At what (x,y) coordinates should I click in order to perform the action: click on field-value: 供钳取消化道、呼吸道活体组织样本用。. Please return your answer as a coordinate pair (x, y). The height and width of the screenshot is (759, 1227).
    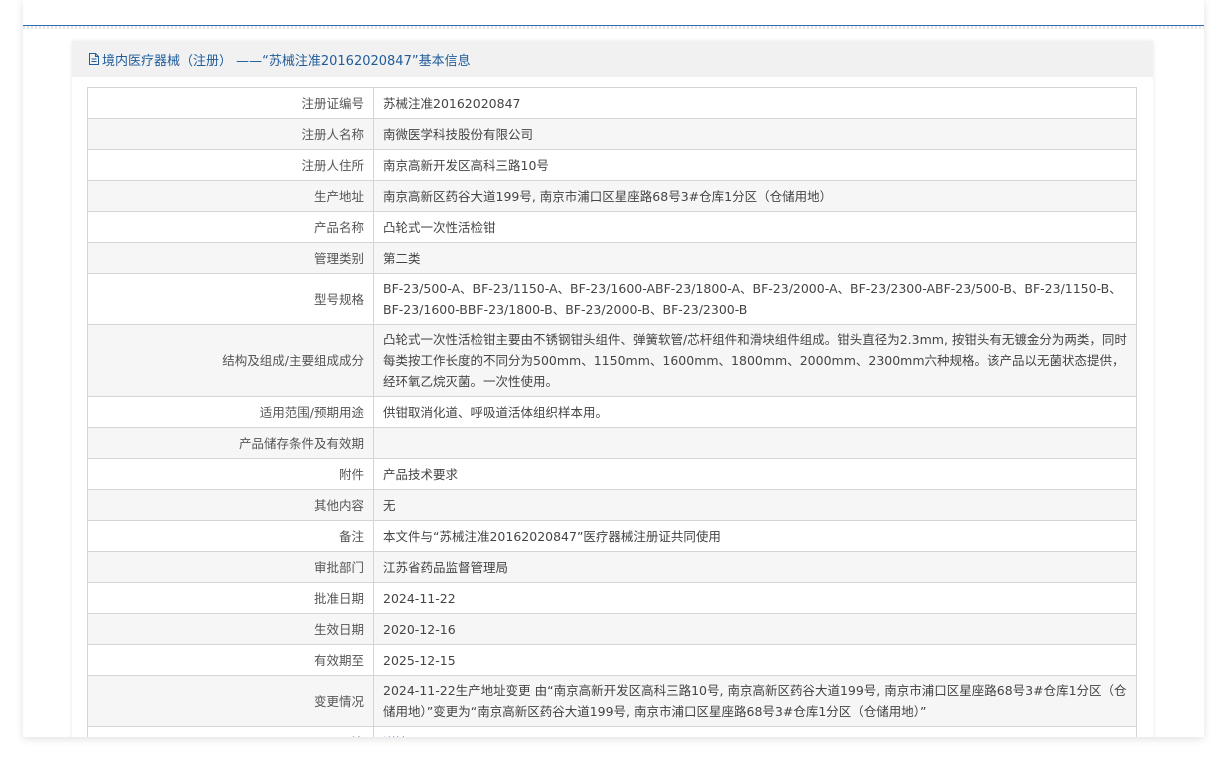
    Looking at the image, I should click on (755, 412).